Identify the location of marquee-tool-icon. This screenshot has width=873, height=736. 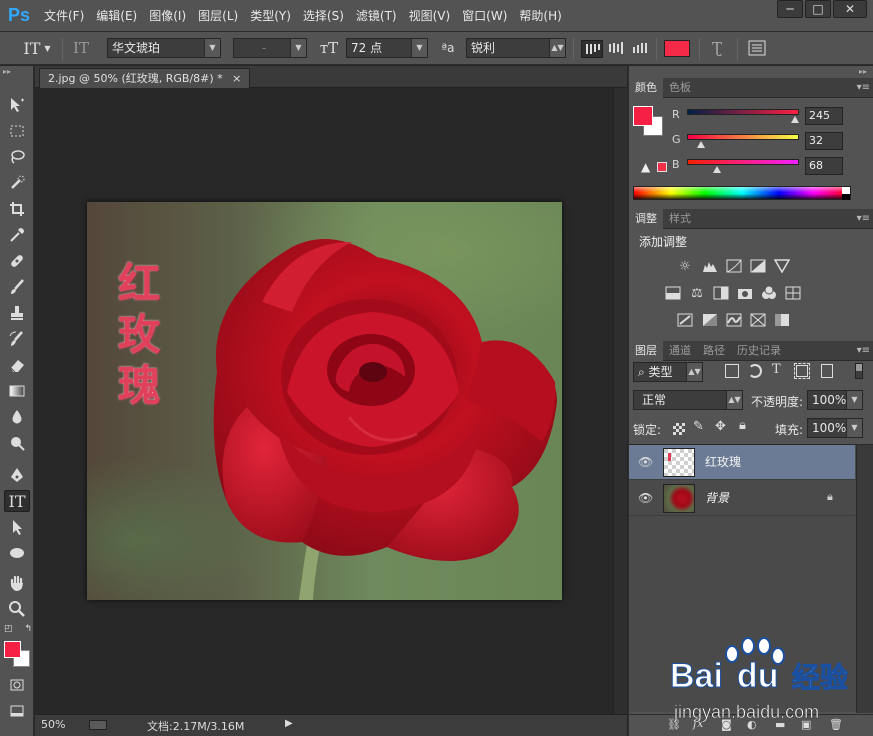
(17, 131).